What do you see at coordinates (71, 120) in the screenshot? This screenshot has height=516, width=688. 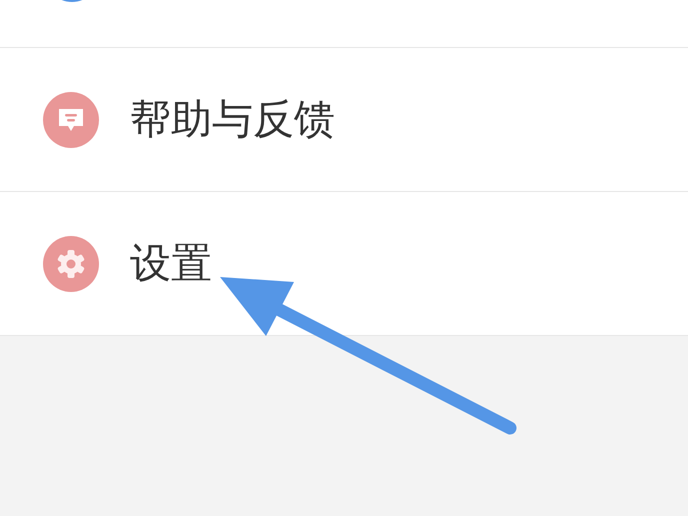 I see `chat-bubble-icon` at bounding box center [71, 120].